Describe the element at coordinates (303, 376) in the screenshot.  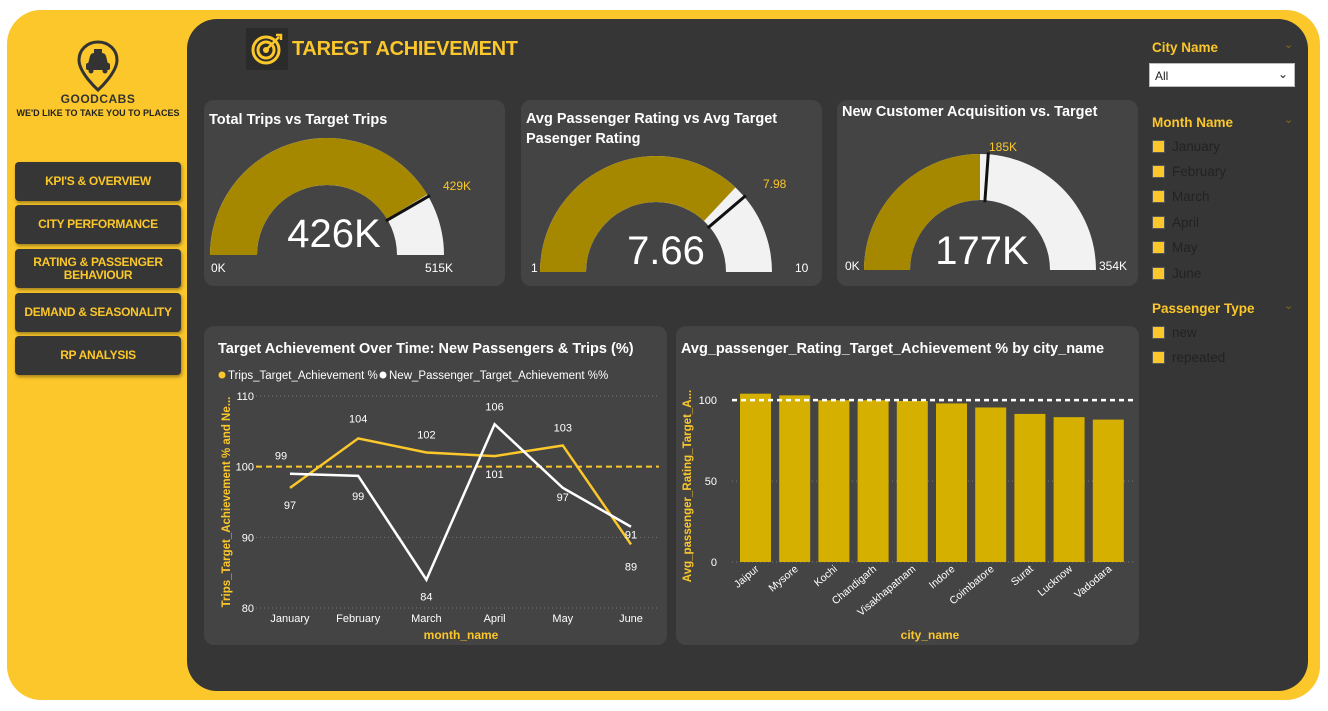
I see `legend-label: Trips_Target_Achievement %` at that location.